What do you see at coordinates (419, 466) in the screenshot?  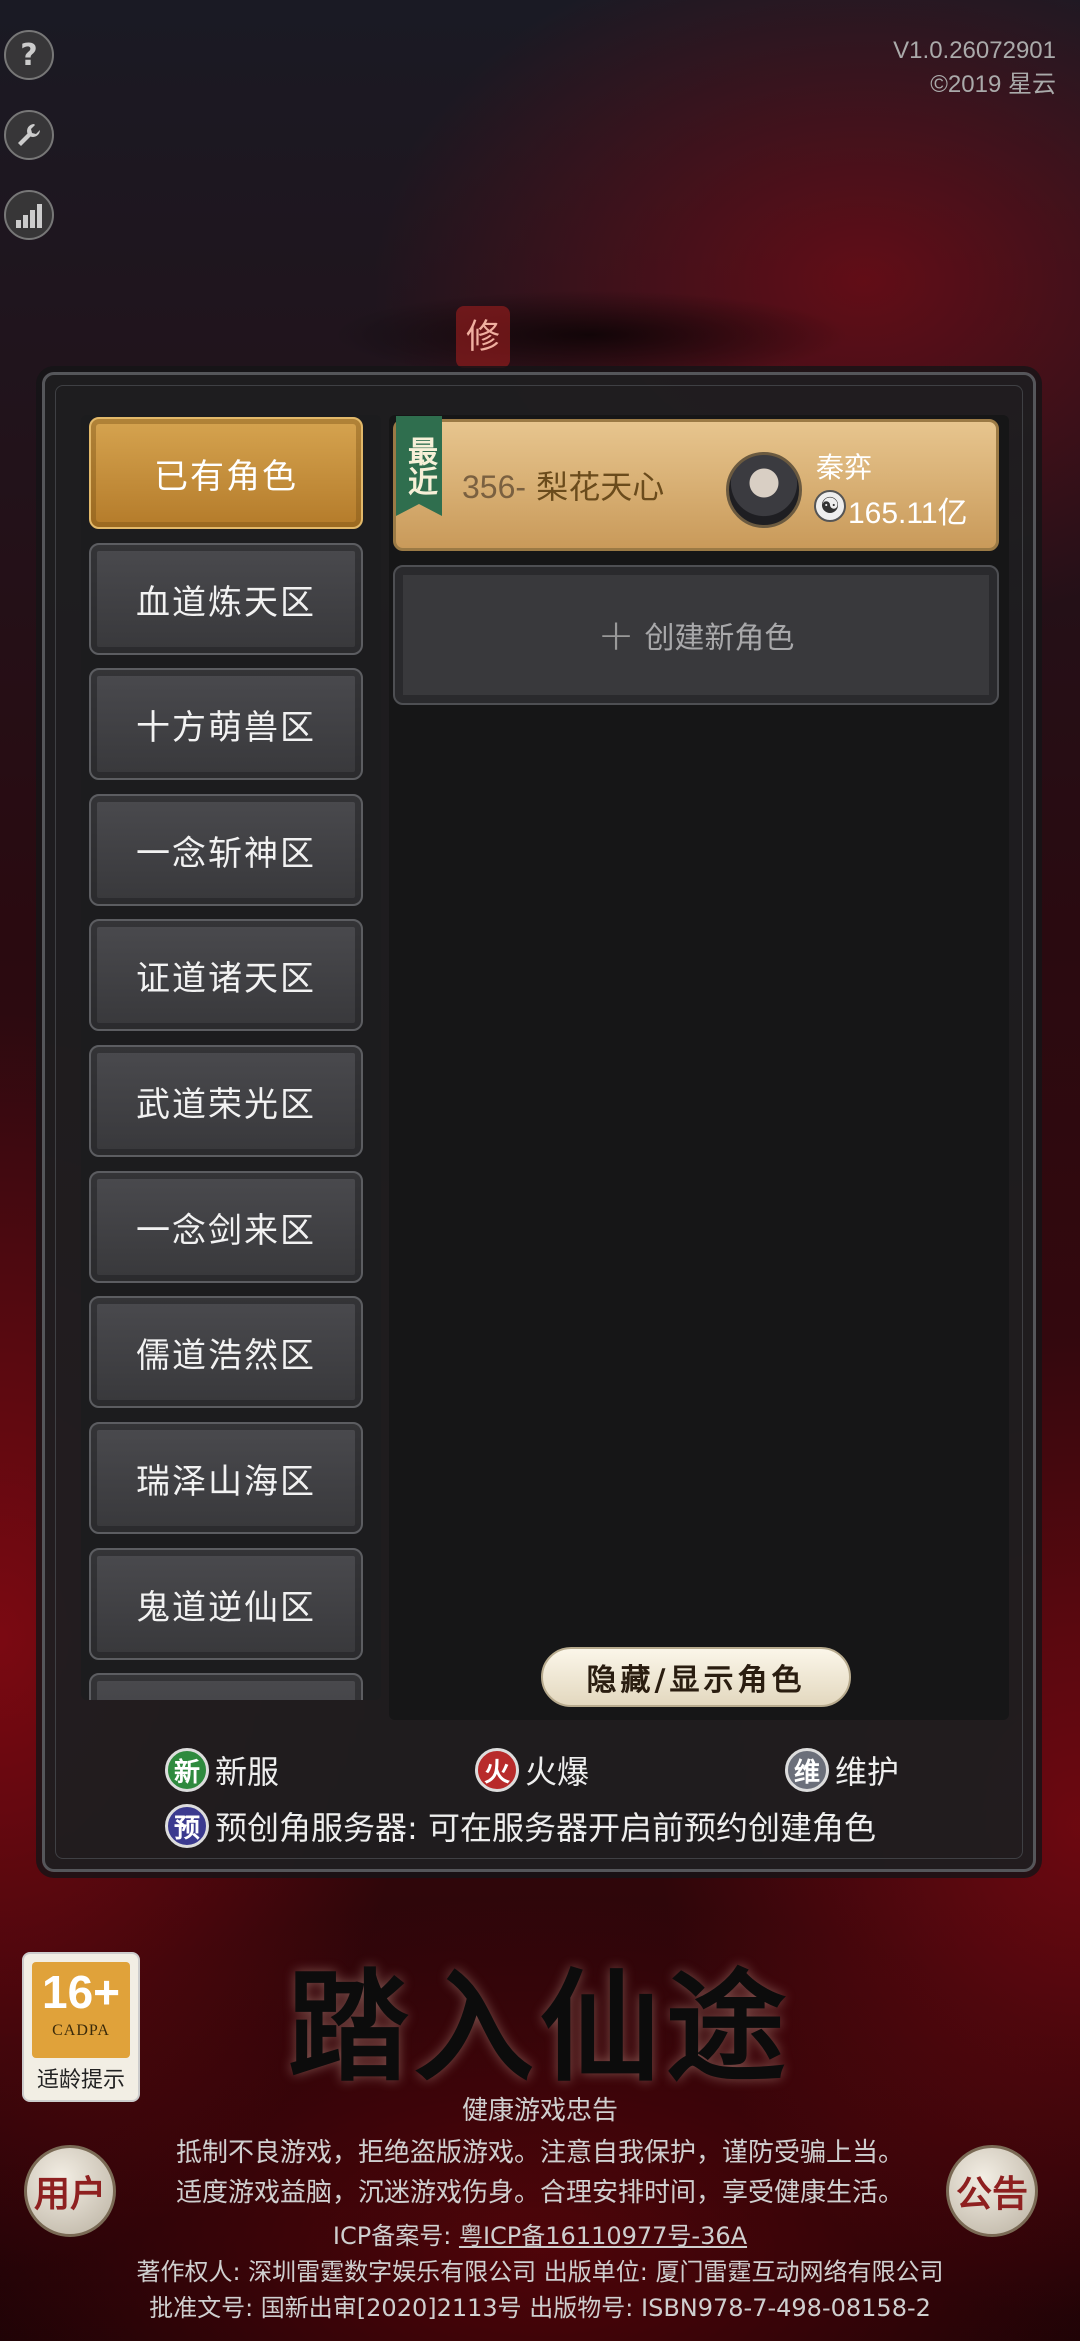 I see `recent-tag: 最近` at bounding box center [419, 466].